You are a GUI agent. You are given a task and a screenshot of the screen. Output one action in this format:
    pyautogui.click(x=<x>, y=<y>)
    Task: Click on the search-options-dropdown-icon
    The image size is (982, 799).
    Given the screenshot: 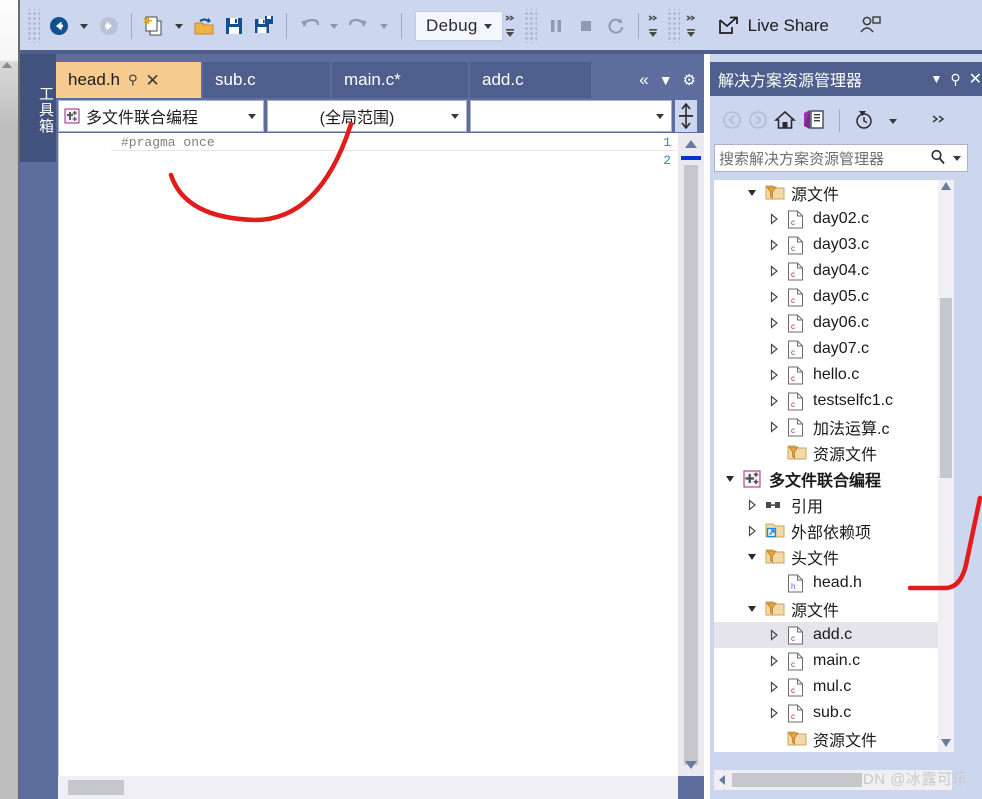 What is the action you would take?
    pyautogui.click(x=957, y=158)
    